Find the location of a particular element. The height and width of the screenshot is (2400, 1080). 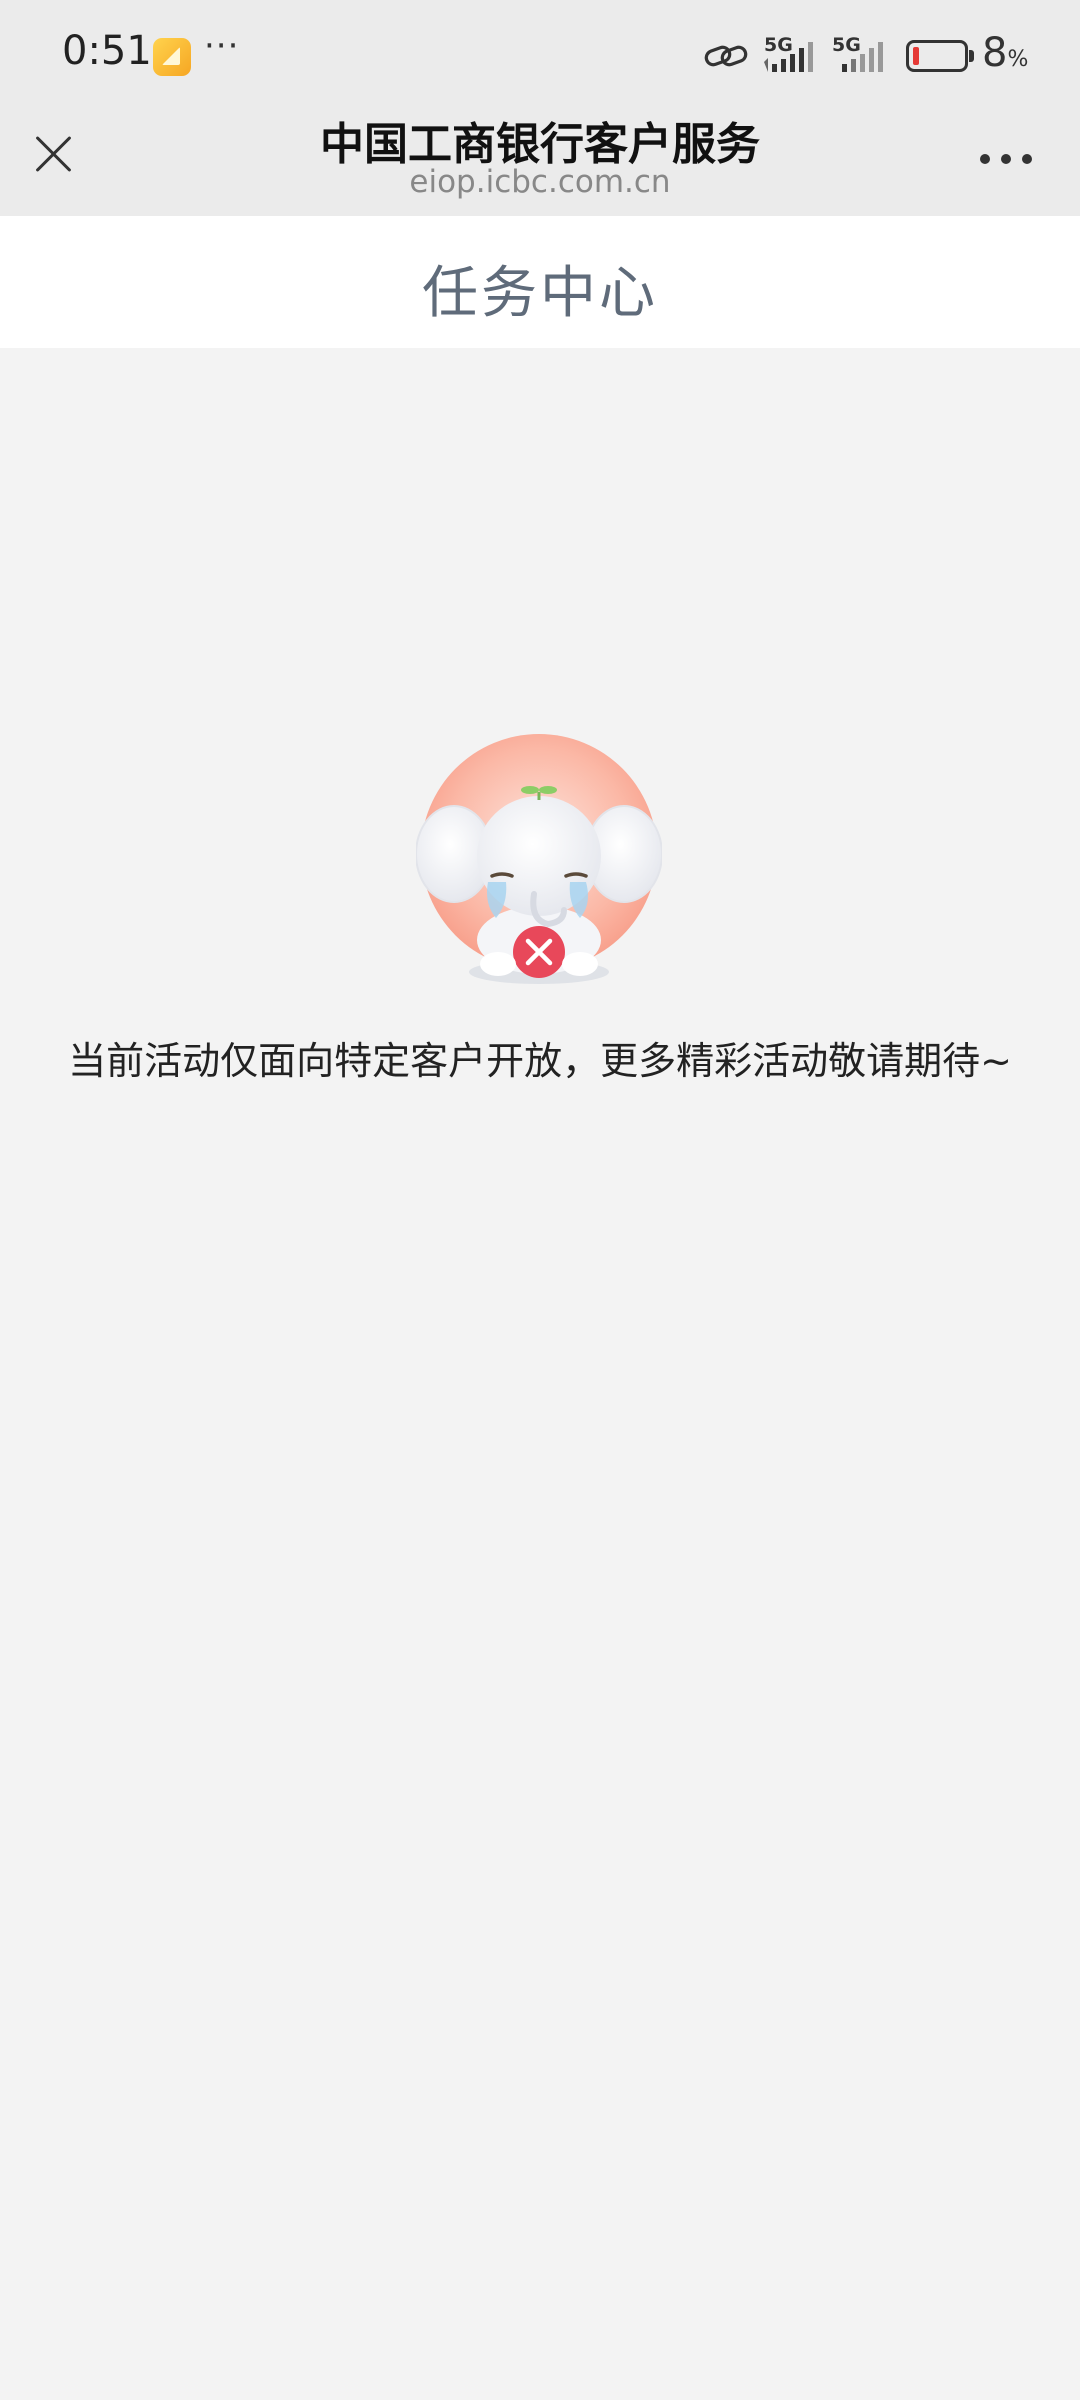

battery-icon is located at coordinates (940, 56).